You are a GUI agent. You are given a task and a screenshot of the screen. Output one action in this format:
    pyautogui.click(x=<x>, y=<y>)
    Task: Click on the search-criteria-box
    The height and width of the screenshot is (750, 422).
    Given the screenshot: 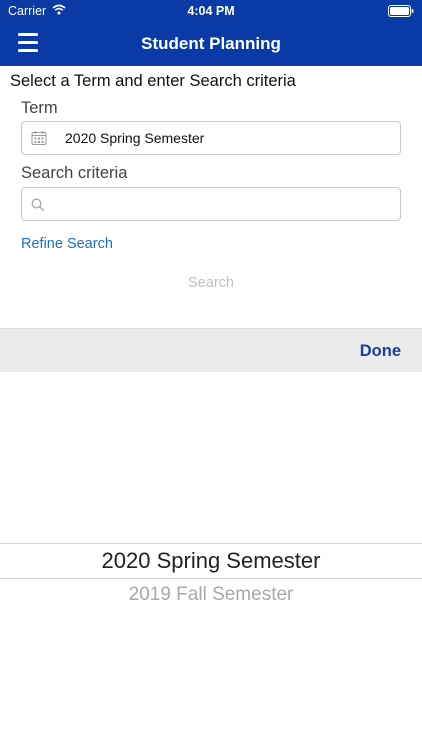 What is the action you would take?
    pyautogui.click(x=211, y=204)
    